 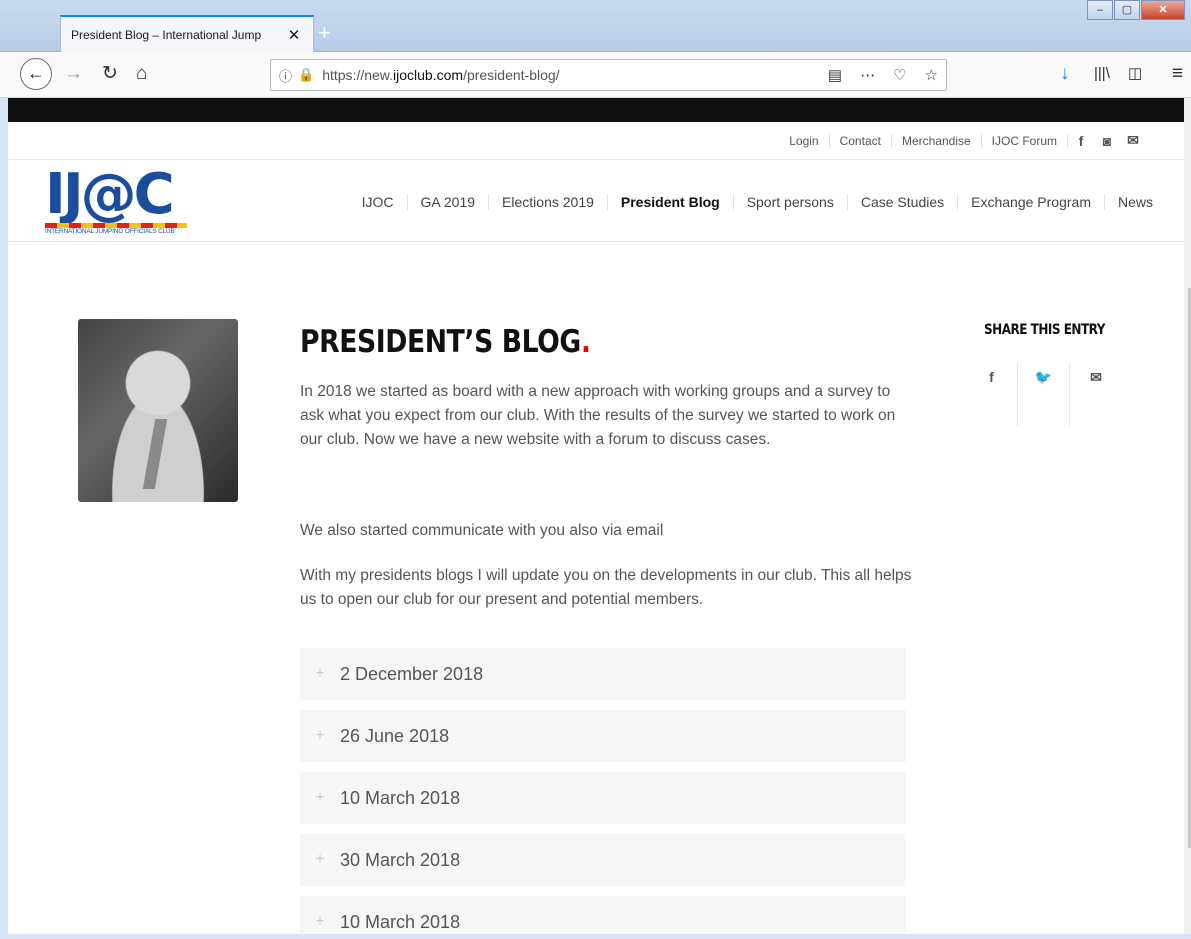 I want to click on president-photo, so click(x=158, y=410).